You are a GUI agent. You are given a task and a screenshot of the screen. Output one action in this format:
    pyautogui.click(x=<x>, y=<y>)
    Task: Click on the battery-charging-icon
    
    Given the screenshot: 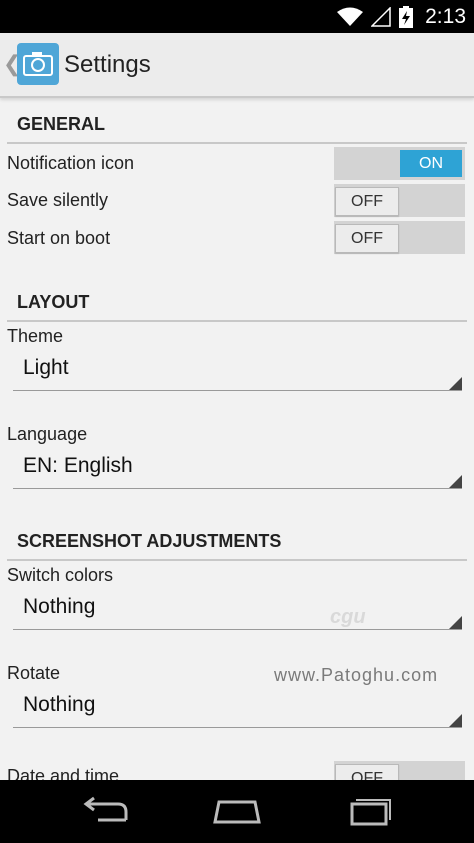 What is the action you would take?
    pyautogui.click(x=406, y=16)
    